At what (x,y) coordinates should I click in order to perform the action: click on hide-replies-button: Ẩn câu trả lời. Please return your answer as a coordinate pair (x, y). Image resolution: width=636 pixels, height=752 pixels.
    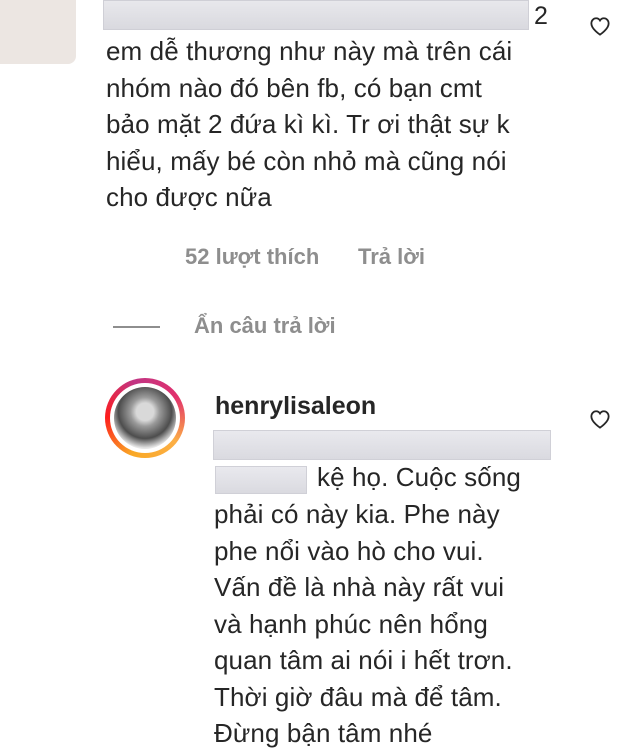
    Looking at the image, I should click on (265, 326).